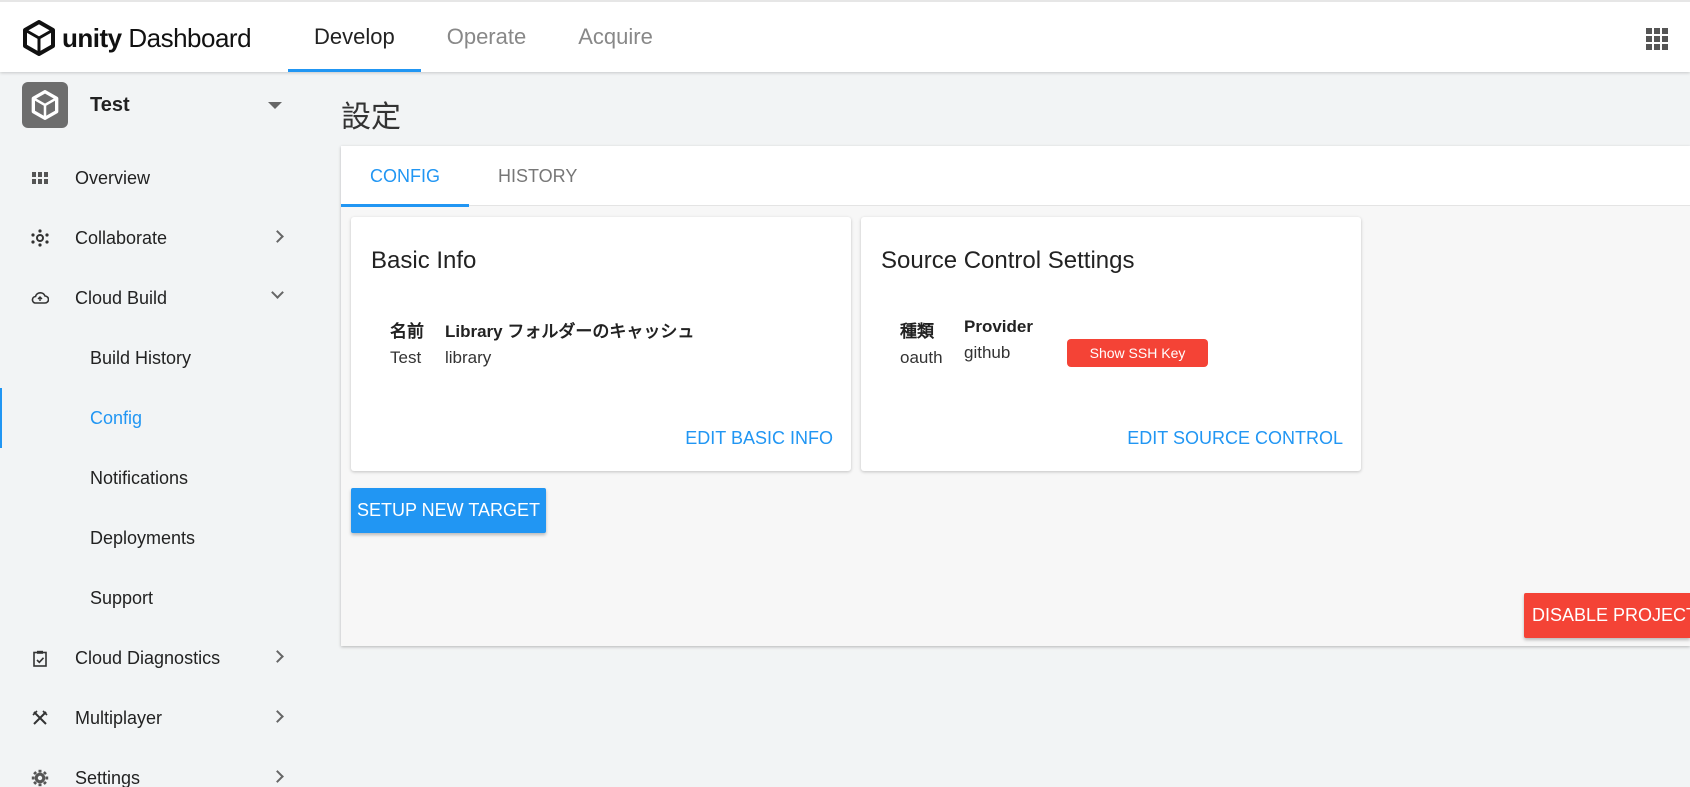 The image size is (1690, 787). Describe the element at coordinates (537, 176) in the screenshot. I see `tab-history: HISTORY` at that location.